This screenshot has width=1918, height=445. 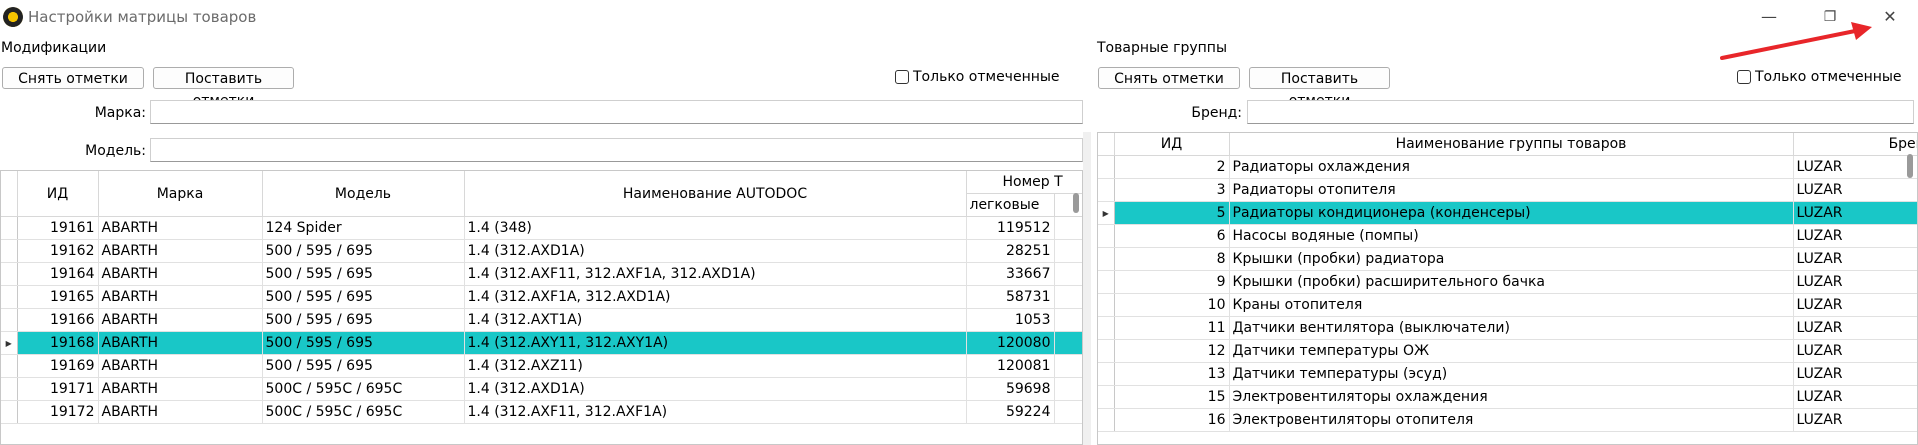 I want to click on right-vertical-scrollbar, so click(x=1910, y=166).